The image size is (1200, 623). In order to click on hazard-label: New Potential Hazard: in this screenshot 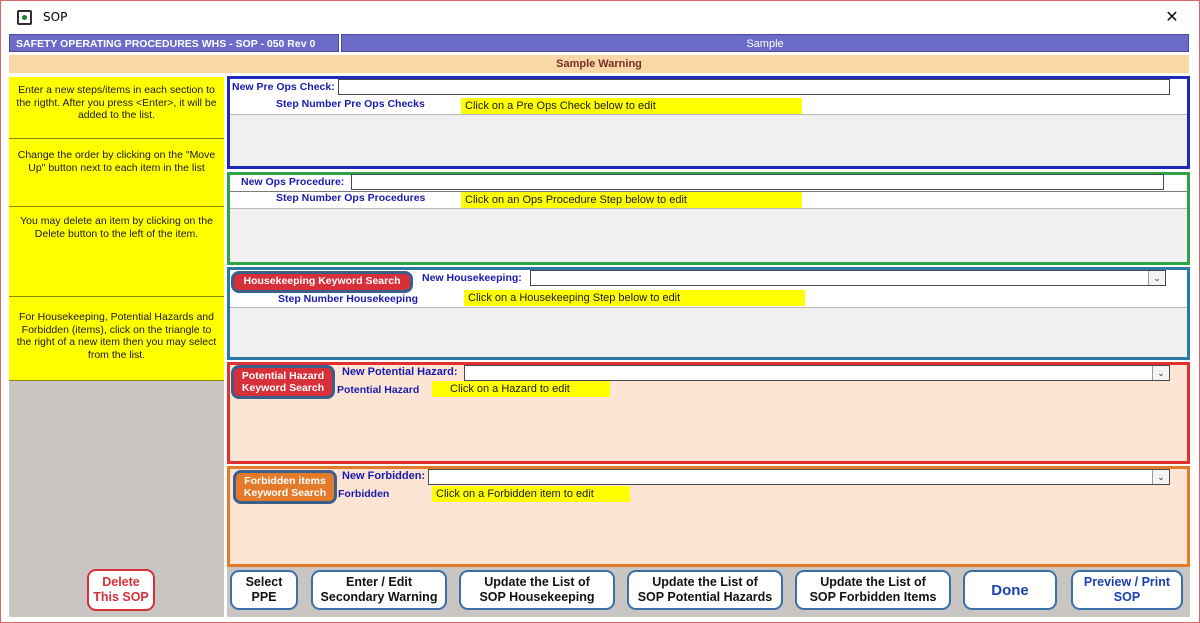, I will do `click(400, 372)`.